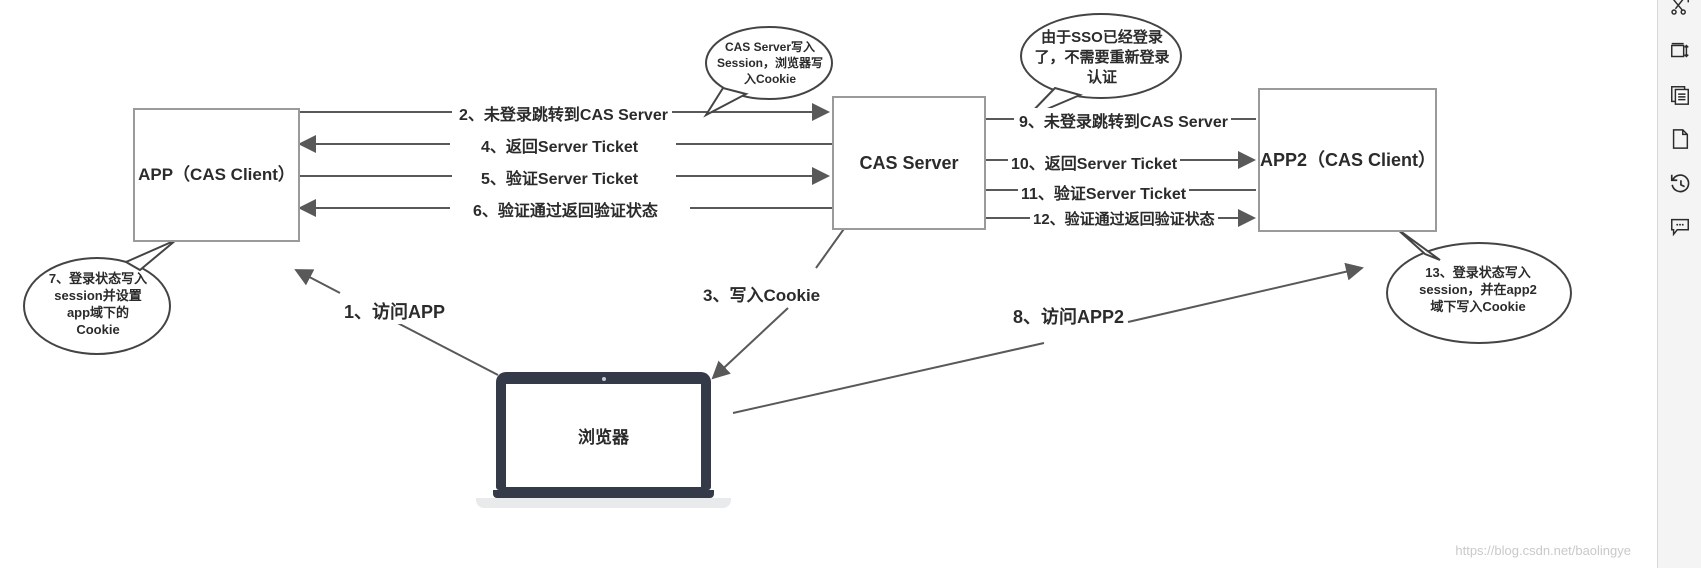 This screenshot has height=568, width=1701. Describe the element at coordinates (1478, 290) in the screenshot. I see `callout-app2-session-text: 13、登录状态写入 session，并在app2 域下写入Cookie` at that location.